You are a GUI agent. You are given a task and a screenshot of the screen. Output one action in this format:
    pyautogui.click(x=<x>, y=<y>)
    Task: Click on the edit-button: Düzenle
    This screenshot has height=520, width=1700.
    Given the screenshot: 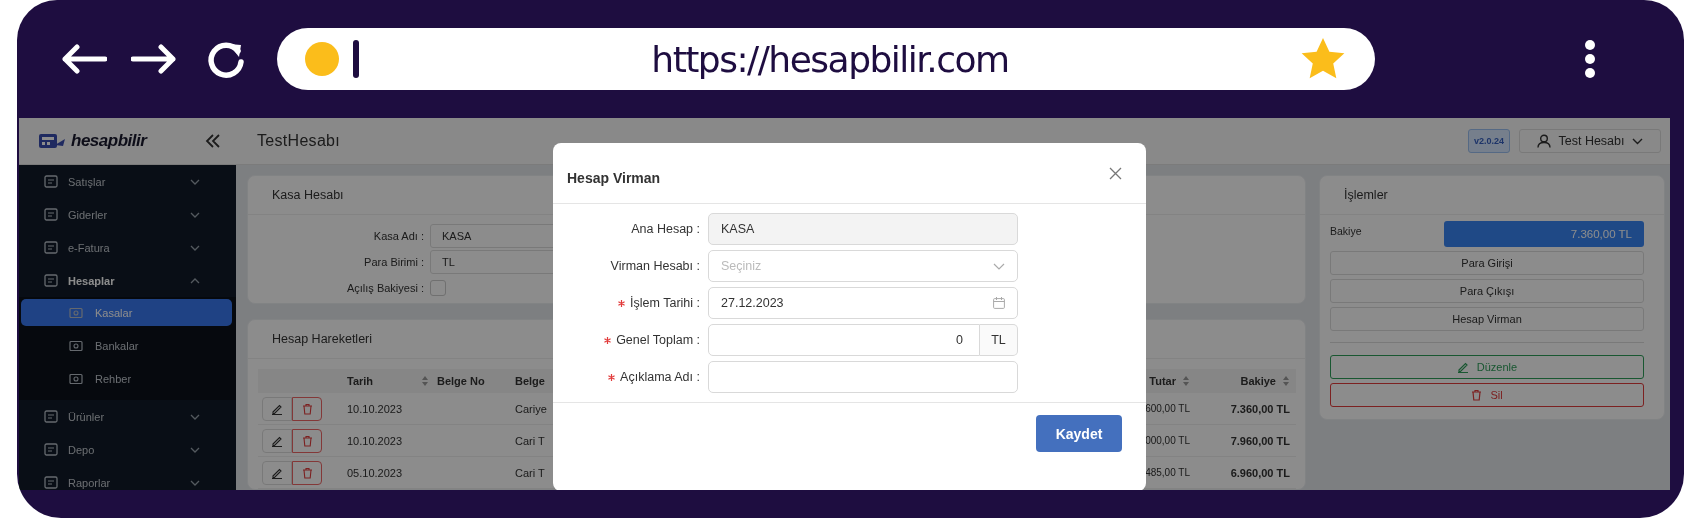 What is the action you would take?
    pyautogui.click(x=1487, y=367)
    